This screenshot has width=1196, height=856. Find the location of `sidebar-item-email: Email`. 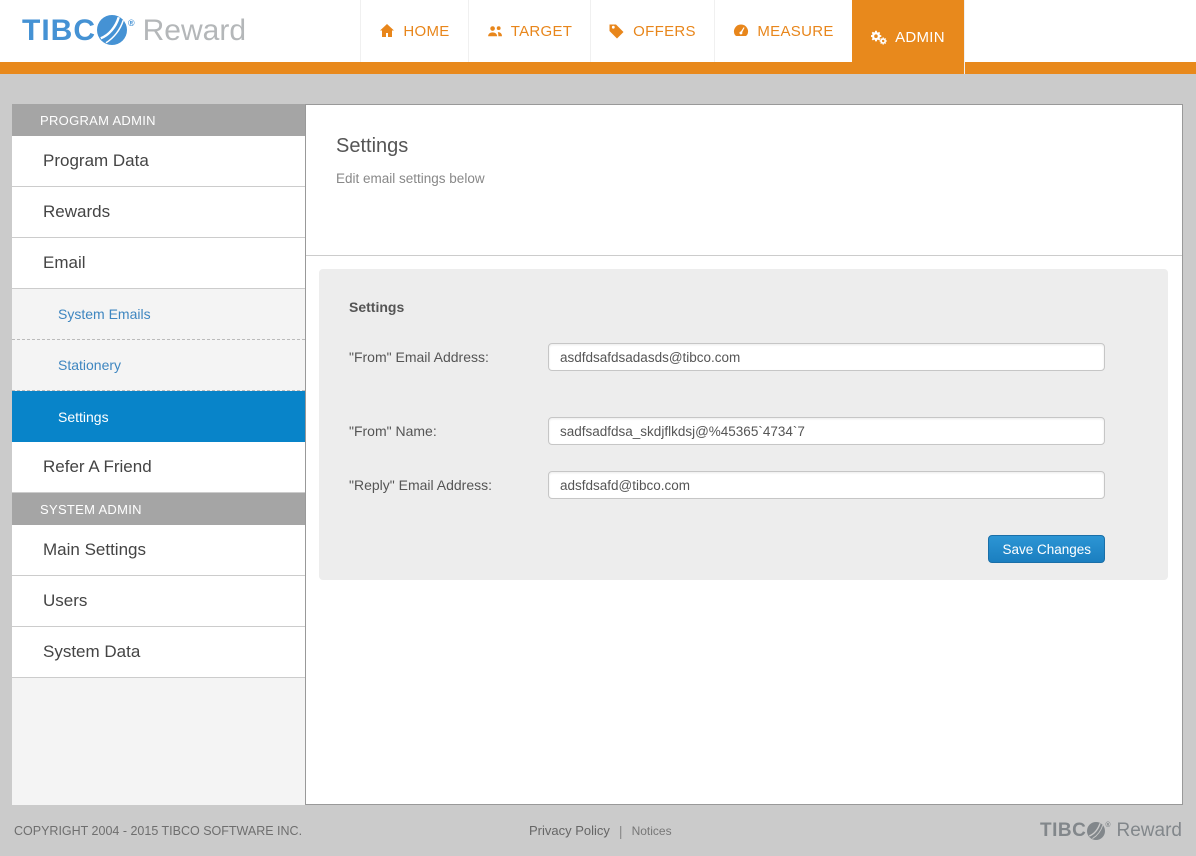

sidebar-item-email: Email is located at coordinates (158, 263).